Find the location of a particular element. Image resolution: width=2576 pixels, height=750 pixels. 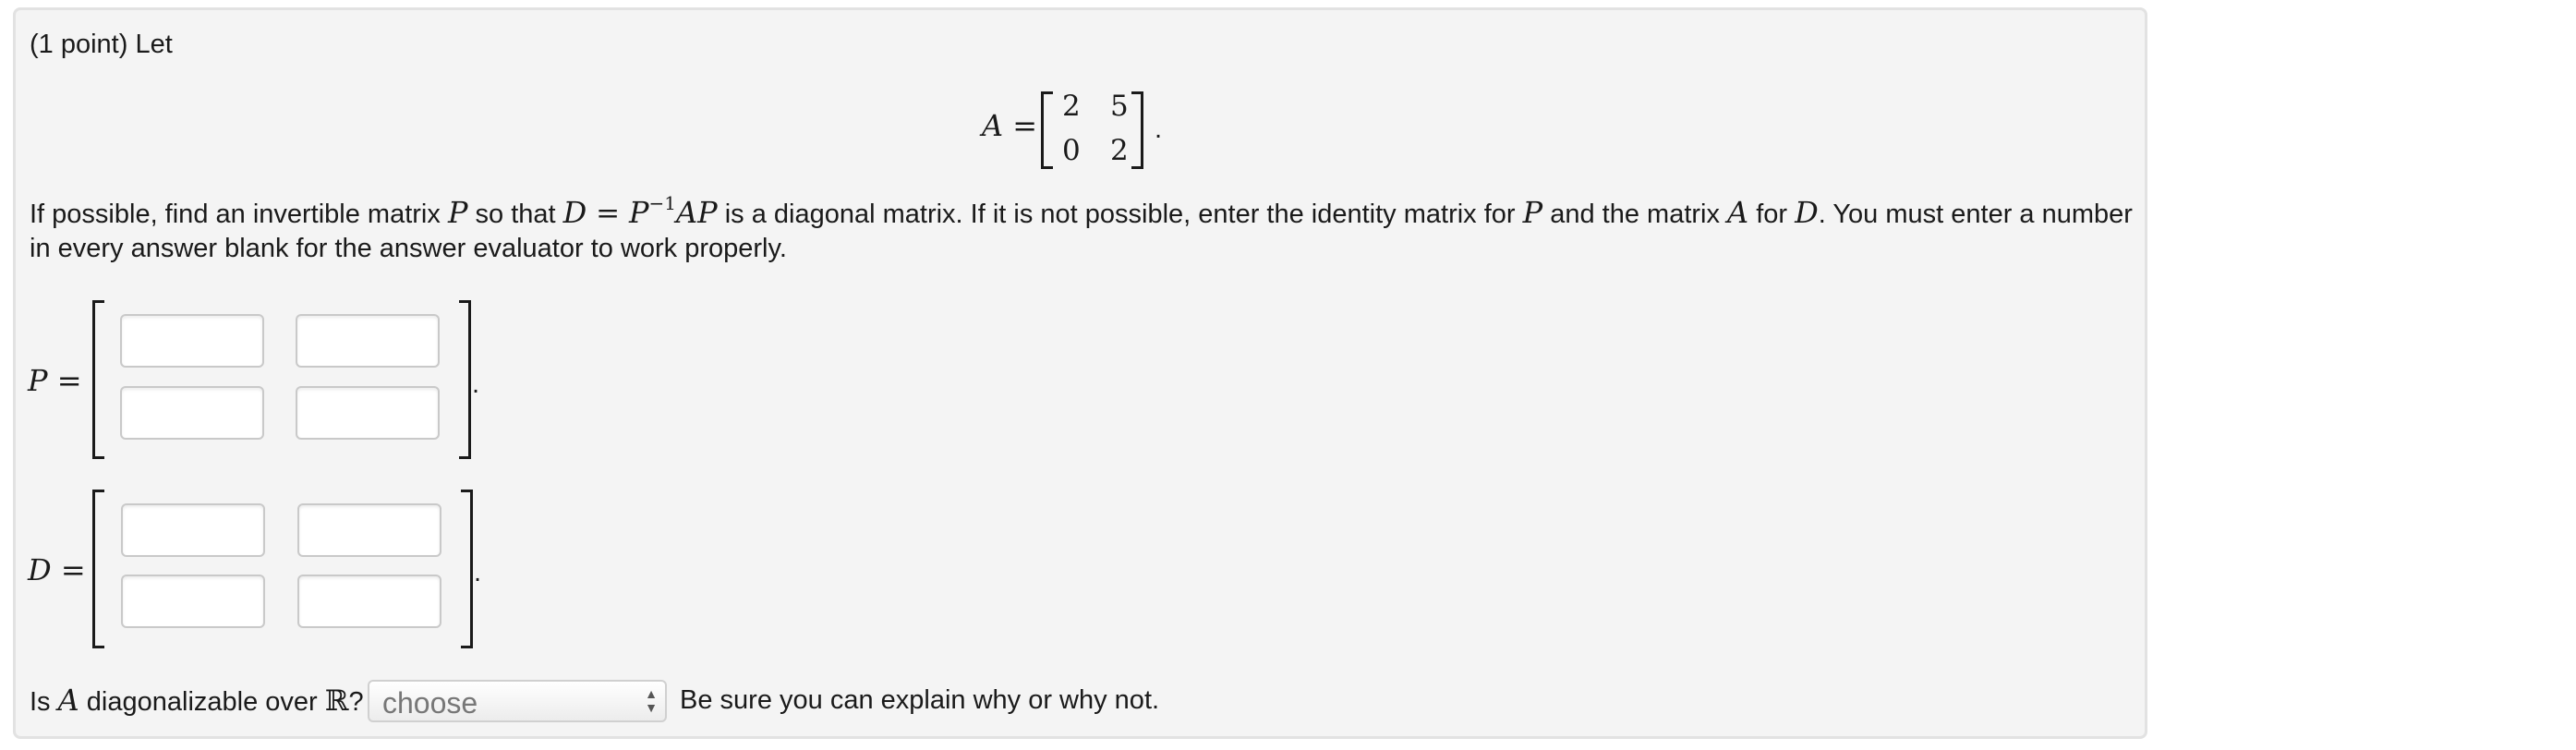

matrix-a-right-bracket is located at coordinates (1137, 130).